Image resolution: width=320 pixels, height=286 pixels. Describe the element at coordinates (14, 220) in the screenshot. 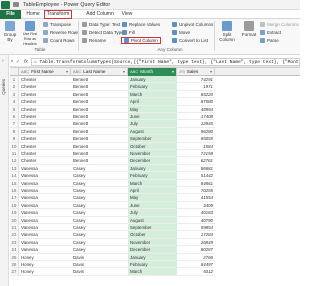

I see `row-number: 20` at that location.